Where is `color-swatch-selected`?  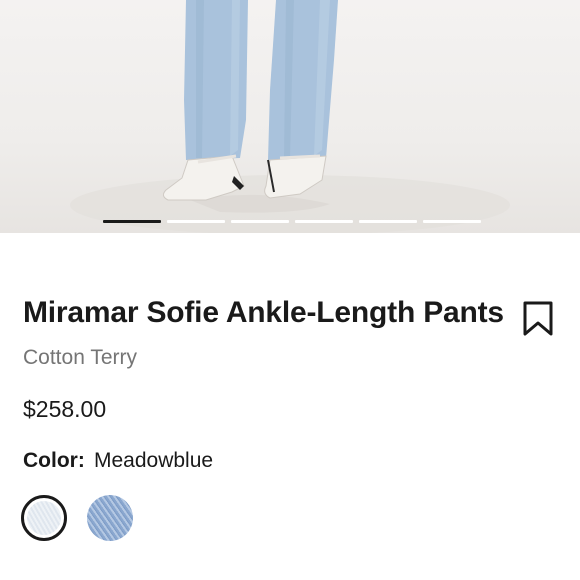 color-swatch-selected is located at coordinates (44, 518).